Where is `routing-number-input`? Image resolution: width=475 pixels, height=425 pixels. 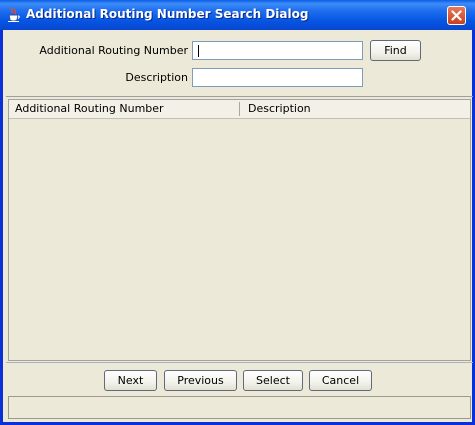
routing-number-input is located at coordinates (277, 50).